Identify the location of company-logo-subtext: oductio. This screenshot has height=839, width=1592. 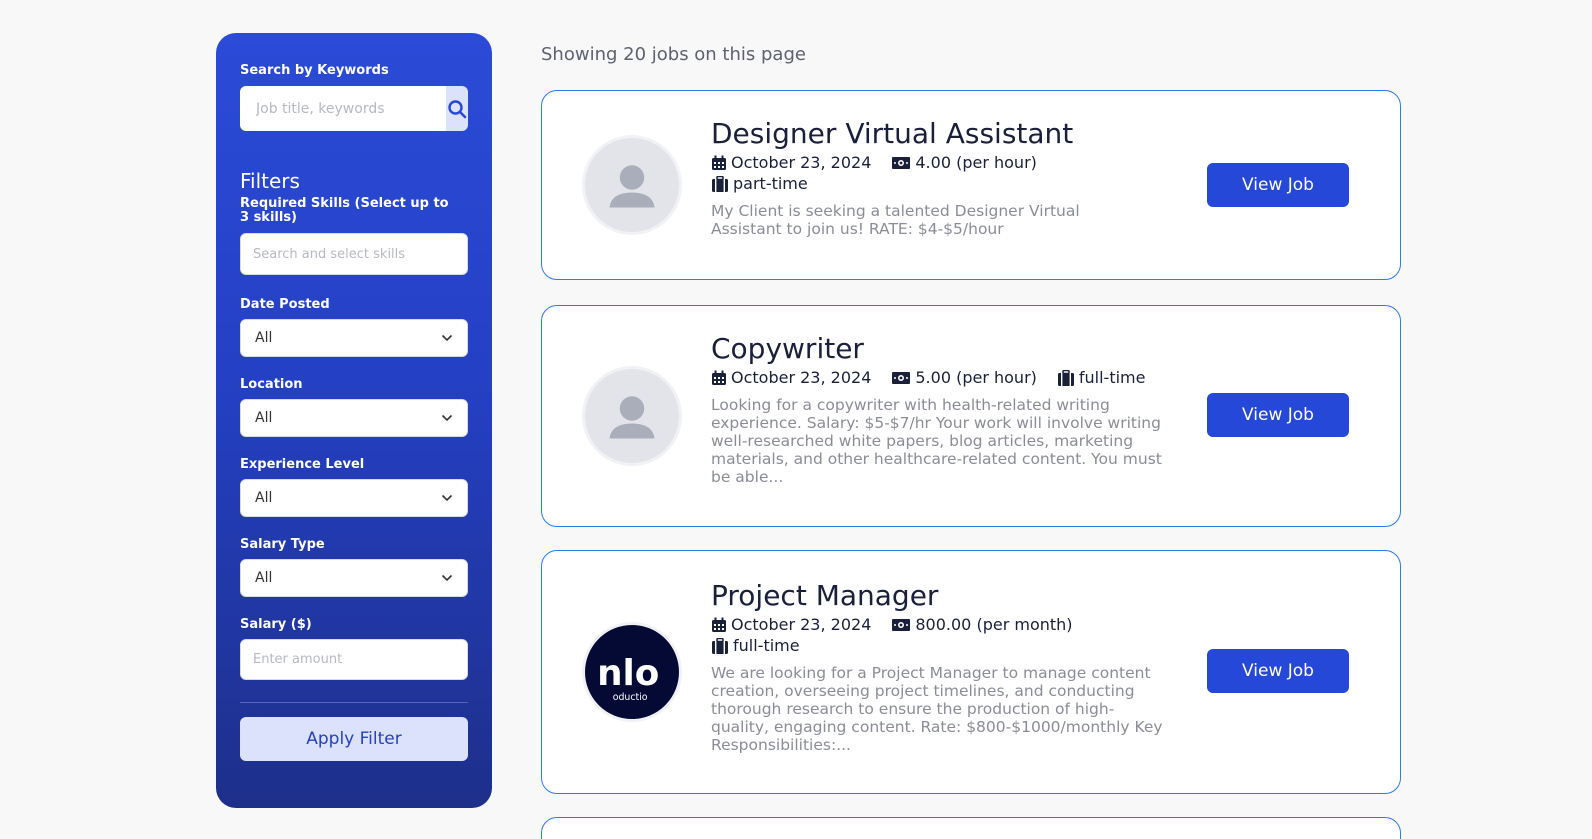
(630, 697).